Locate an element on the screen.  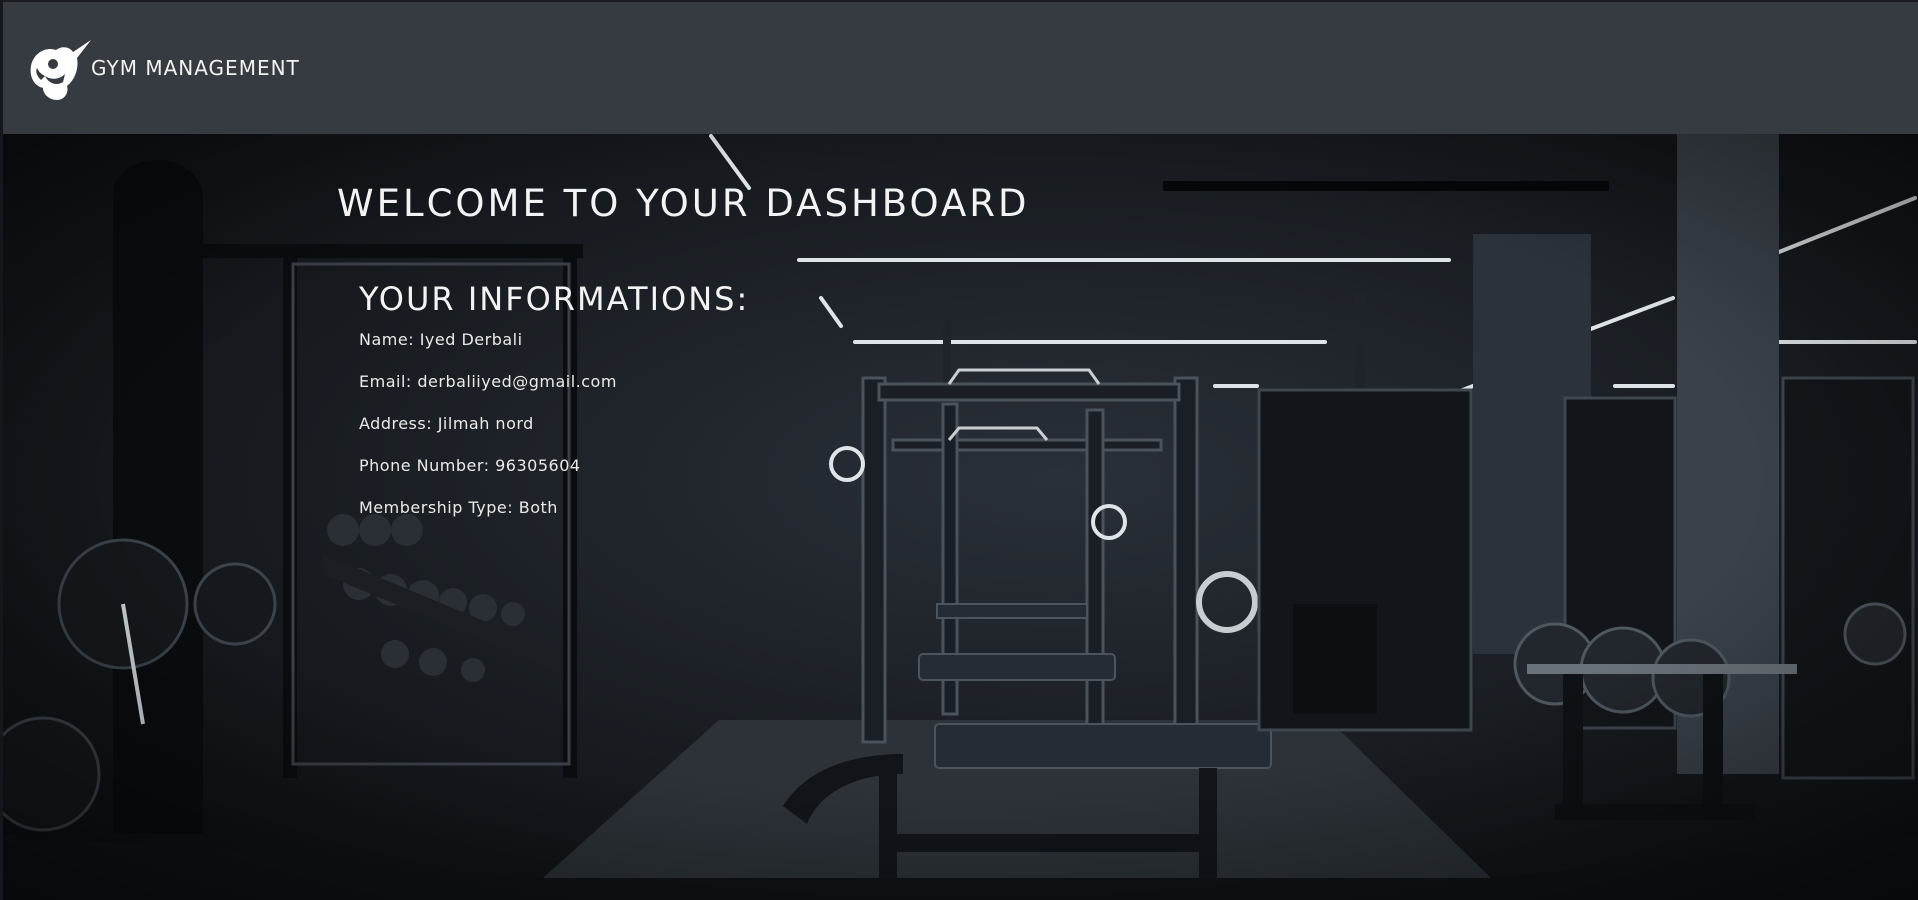
info-address-label: Address: is located at coordinates (396, 423).